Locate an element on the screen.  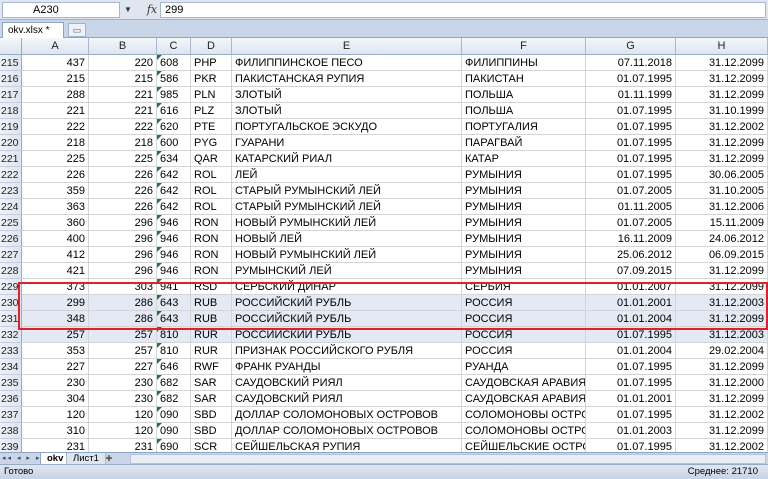
row-header: 221 is located at coordinates (11, 159).